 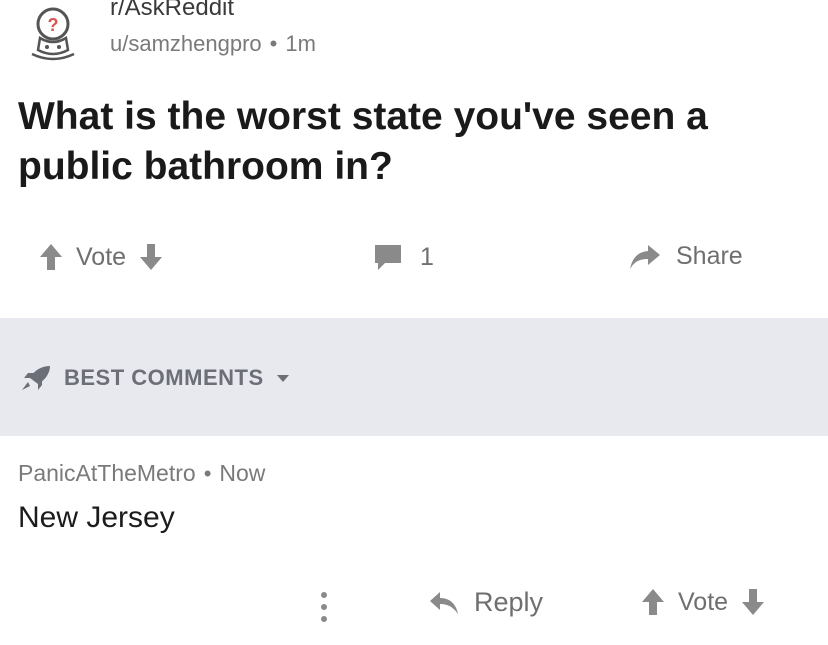 I want to click on sort-dropdown: BEST COMMENTS, so click(x=155, y=378).